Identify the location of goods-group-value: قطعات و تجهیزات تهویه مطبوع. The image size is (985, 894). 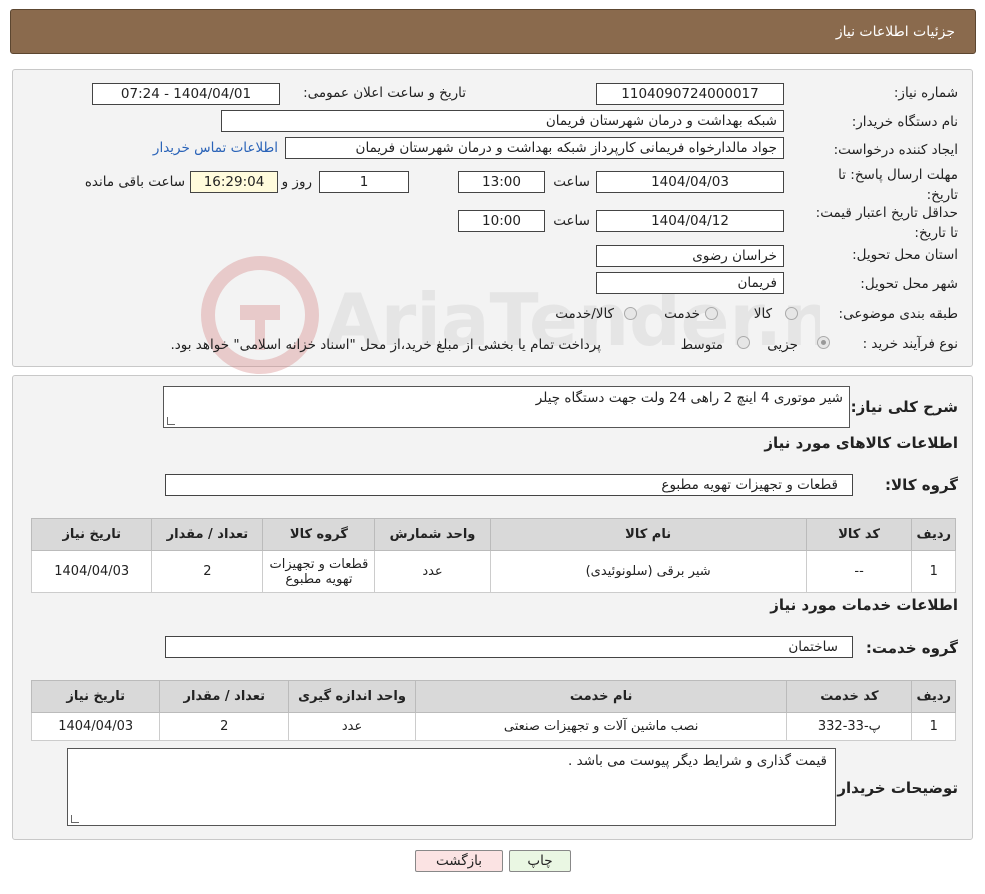
(749, 485).